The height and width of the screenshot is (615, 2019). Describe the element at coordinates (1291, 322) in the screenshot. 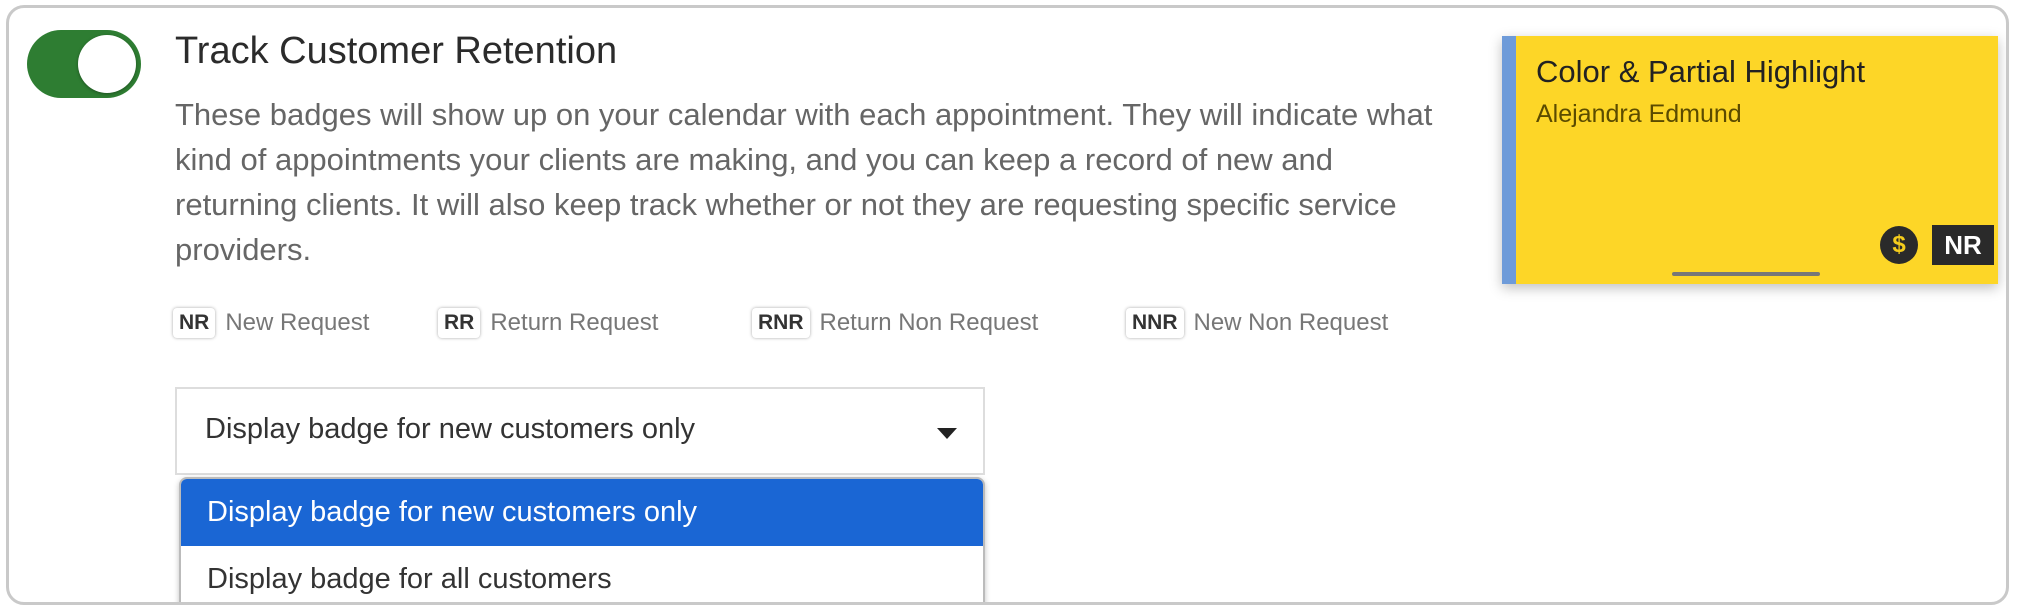

I see `legend-label: New Non Request` at that location.